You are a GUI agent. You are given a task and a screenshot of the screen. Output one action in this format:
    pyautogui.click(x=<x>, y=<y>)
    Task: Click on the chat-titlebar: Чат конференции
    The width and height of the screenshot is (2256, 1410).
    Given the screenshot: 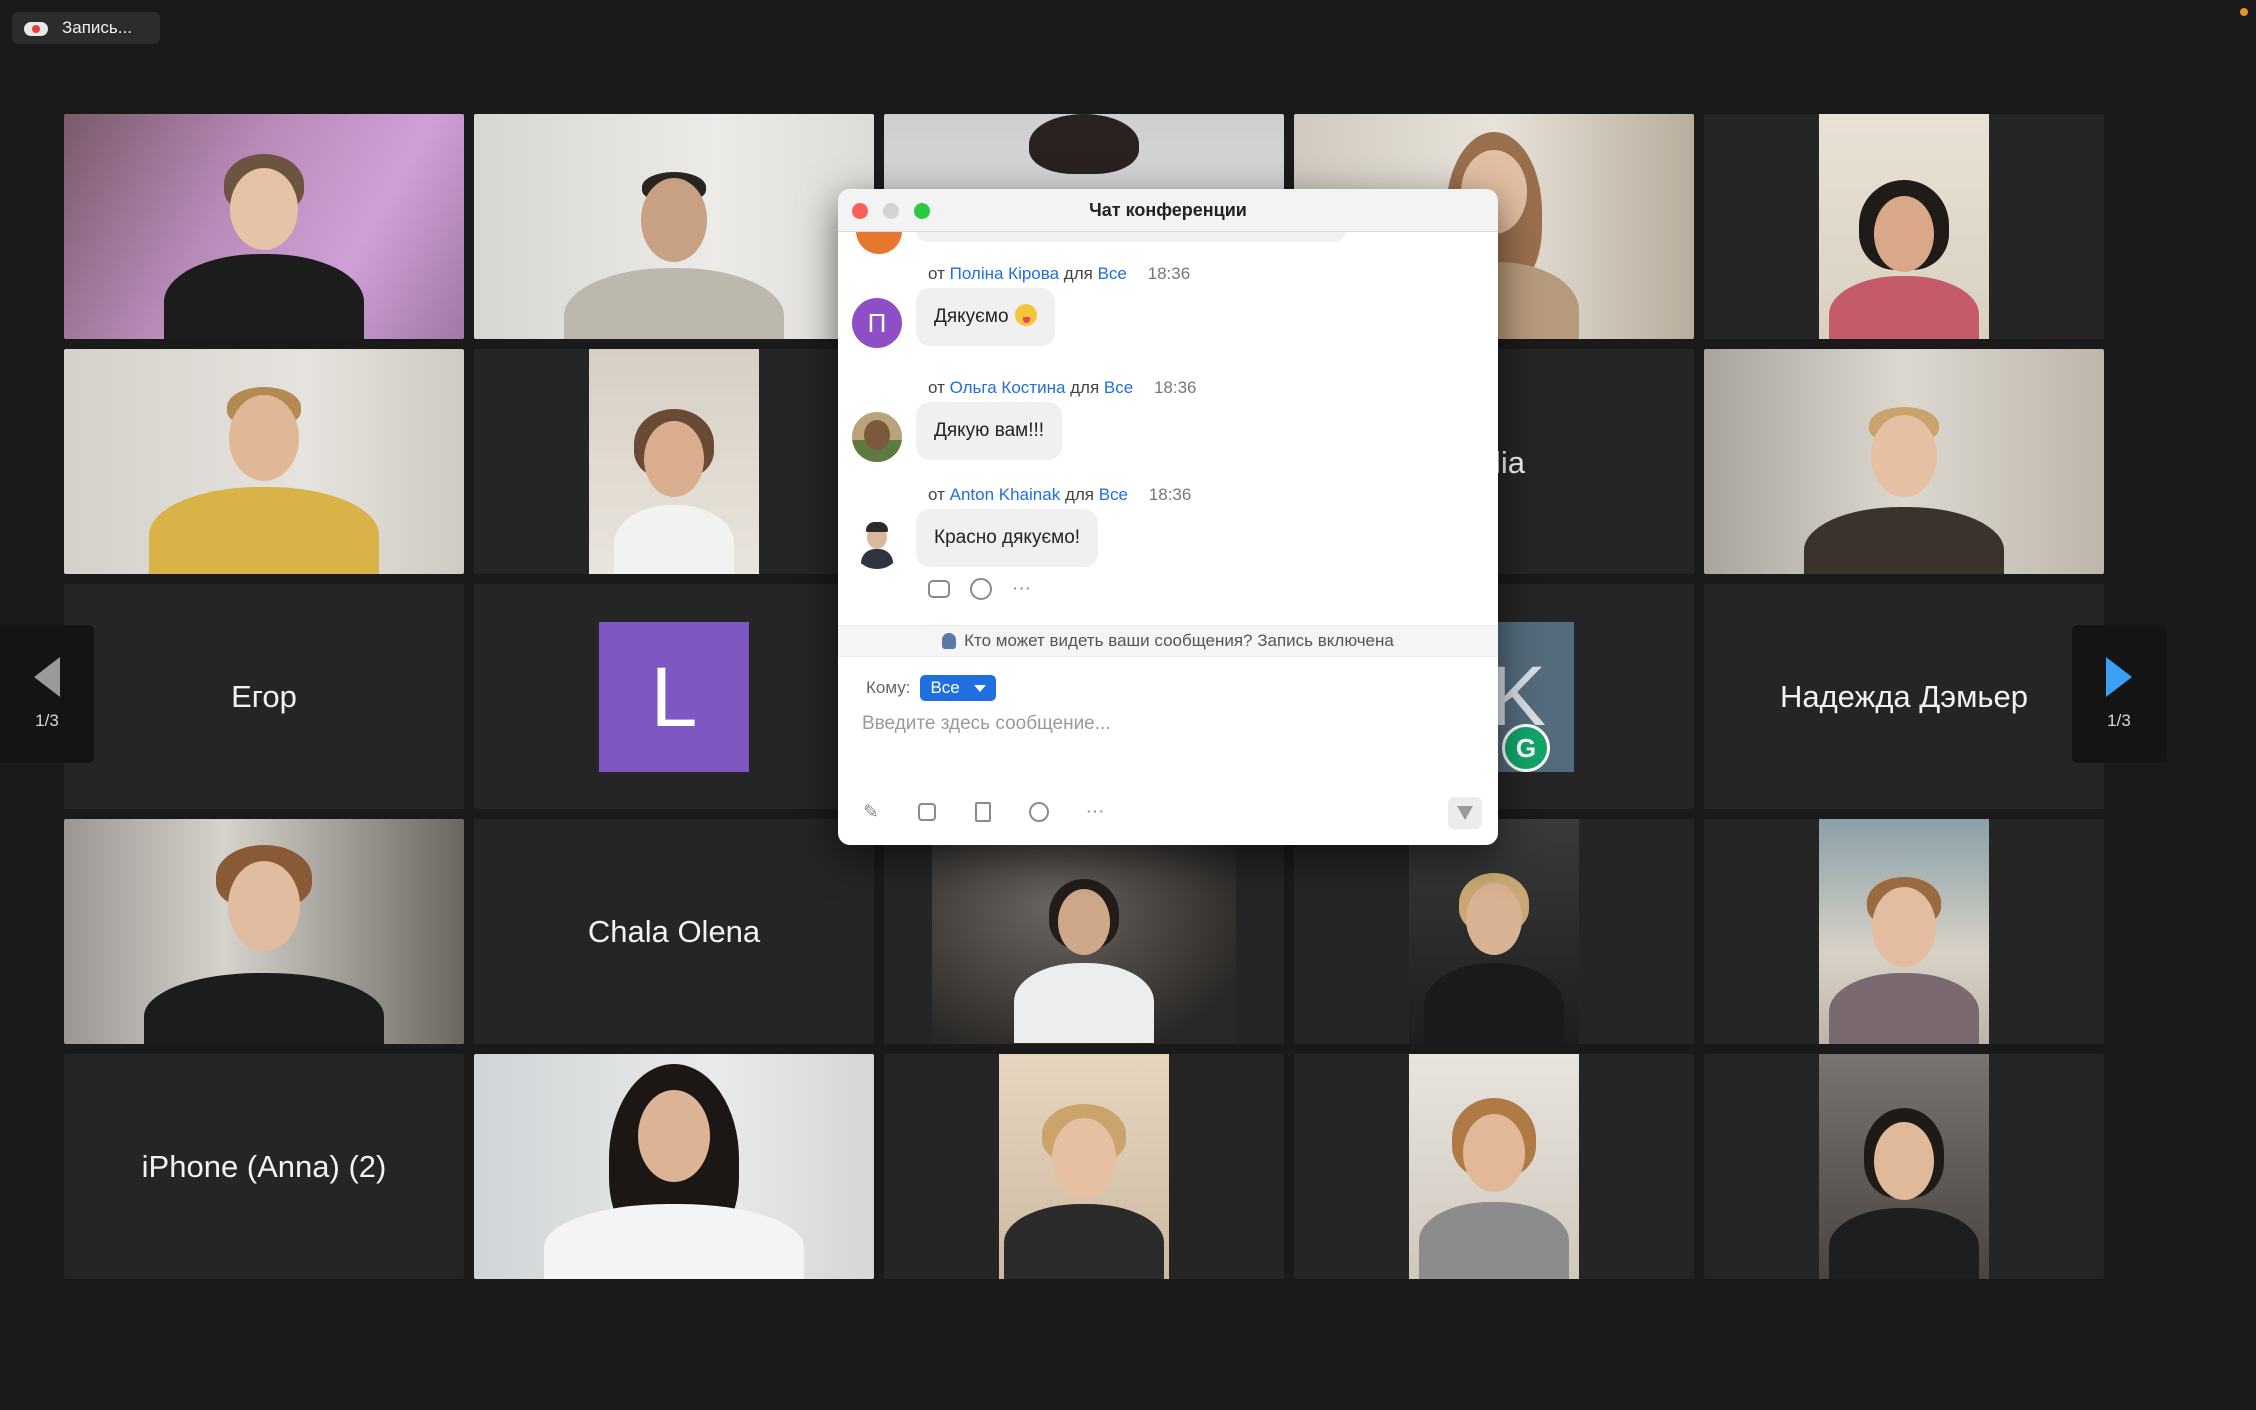 What is the action you would take?
    pyautogui.click(x=1168, y=210)
    